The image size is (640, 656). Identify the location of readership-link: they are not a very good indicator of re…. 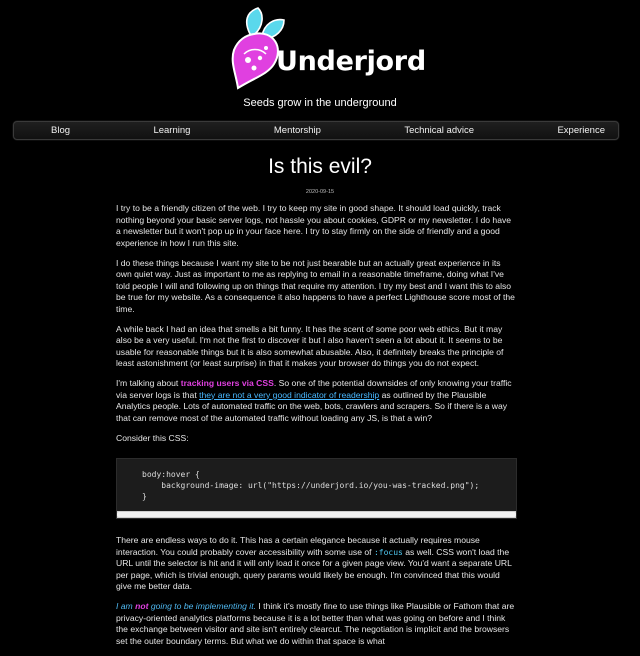
(289, 395).